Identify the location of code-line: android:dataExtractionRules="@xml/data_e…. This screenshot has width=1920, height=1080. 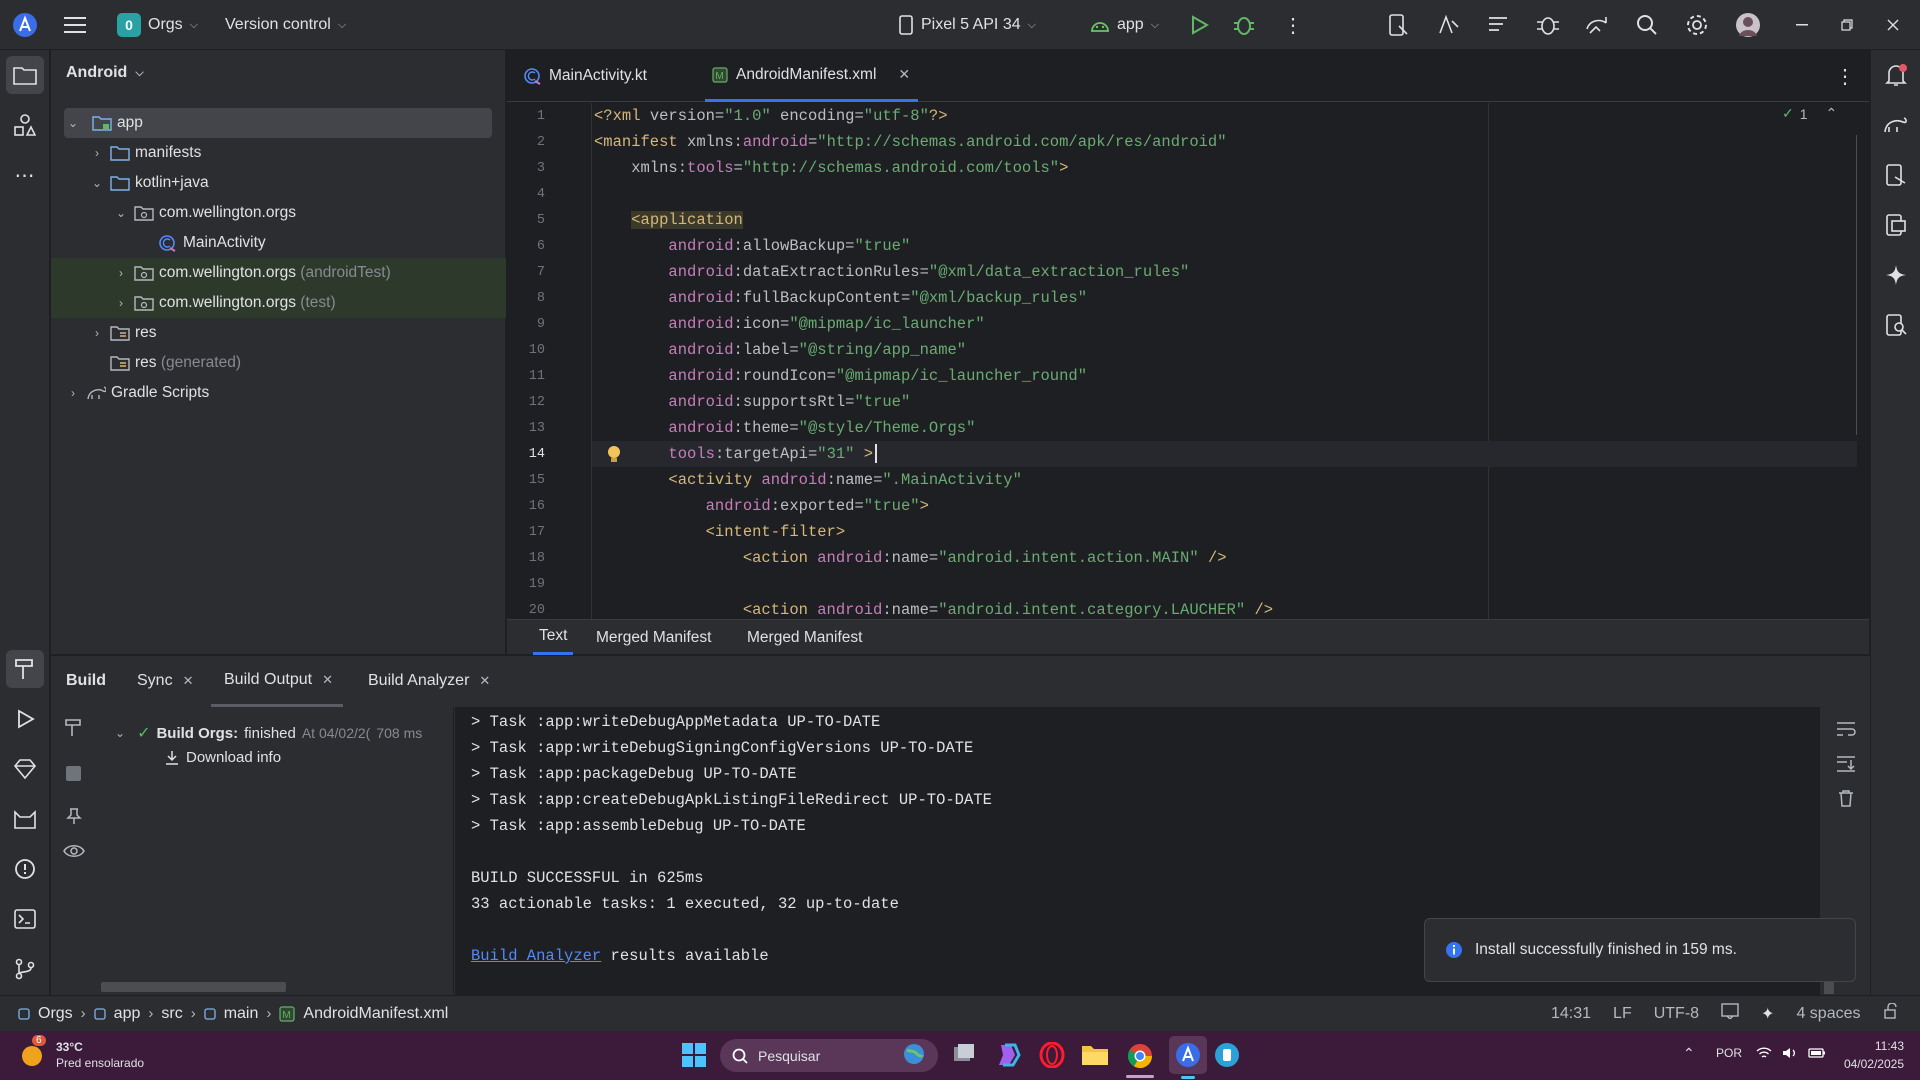
(891, 272).